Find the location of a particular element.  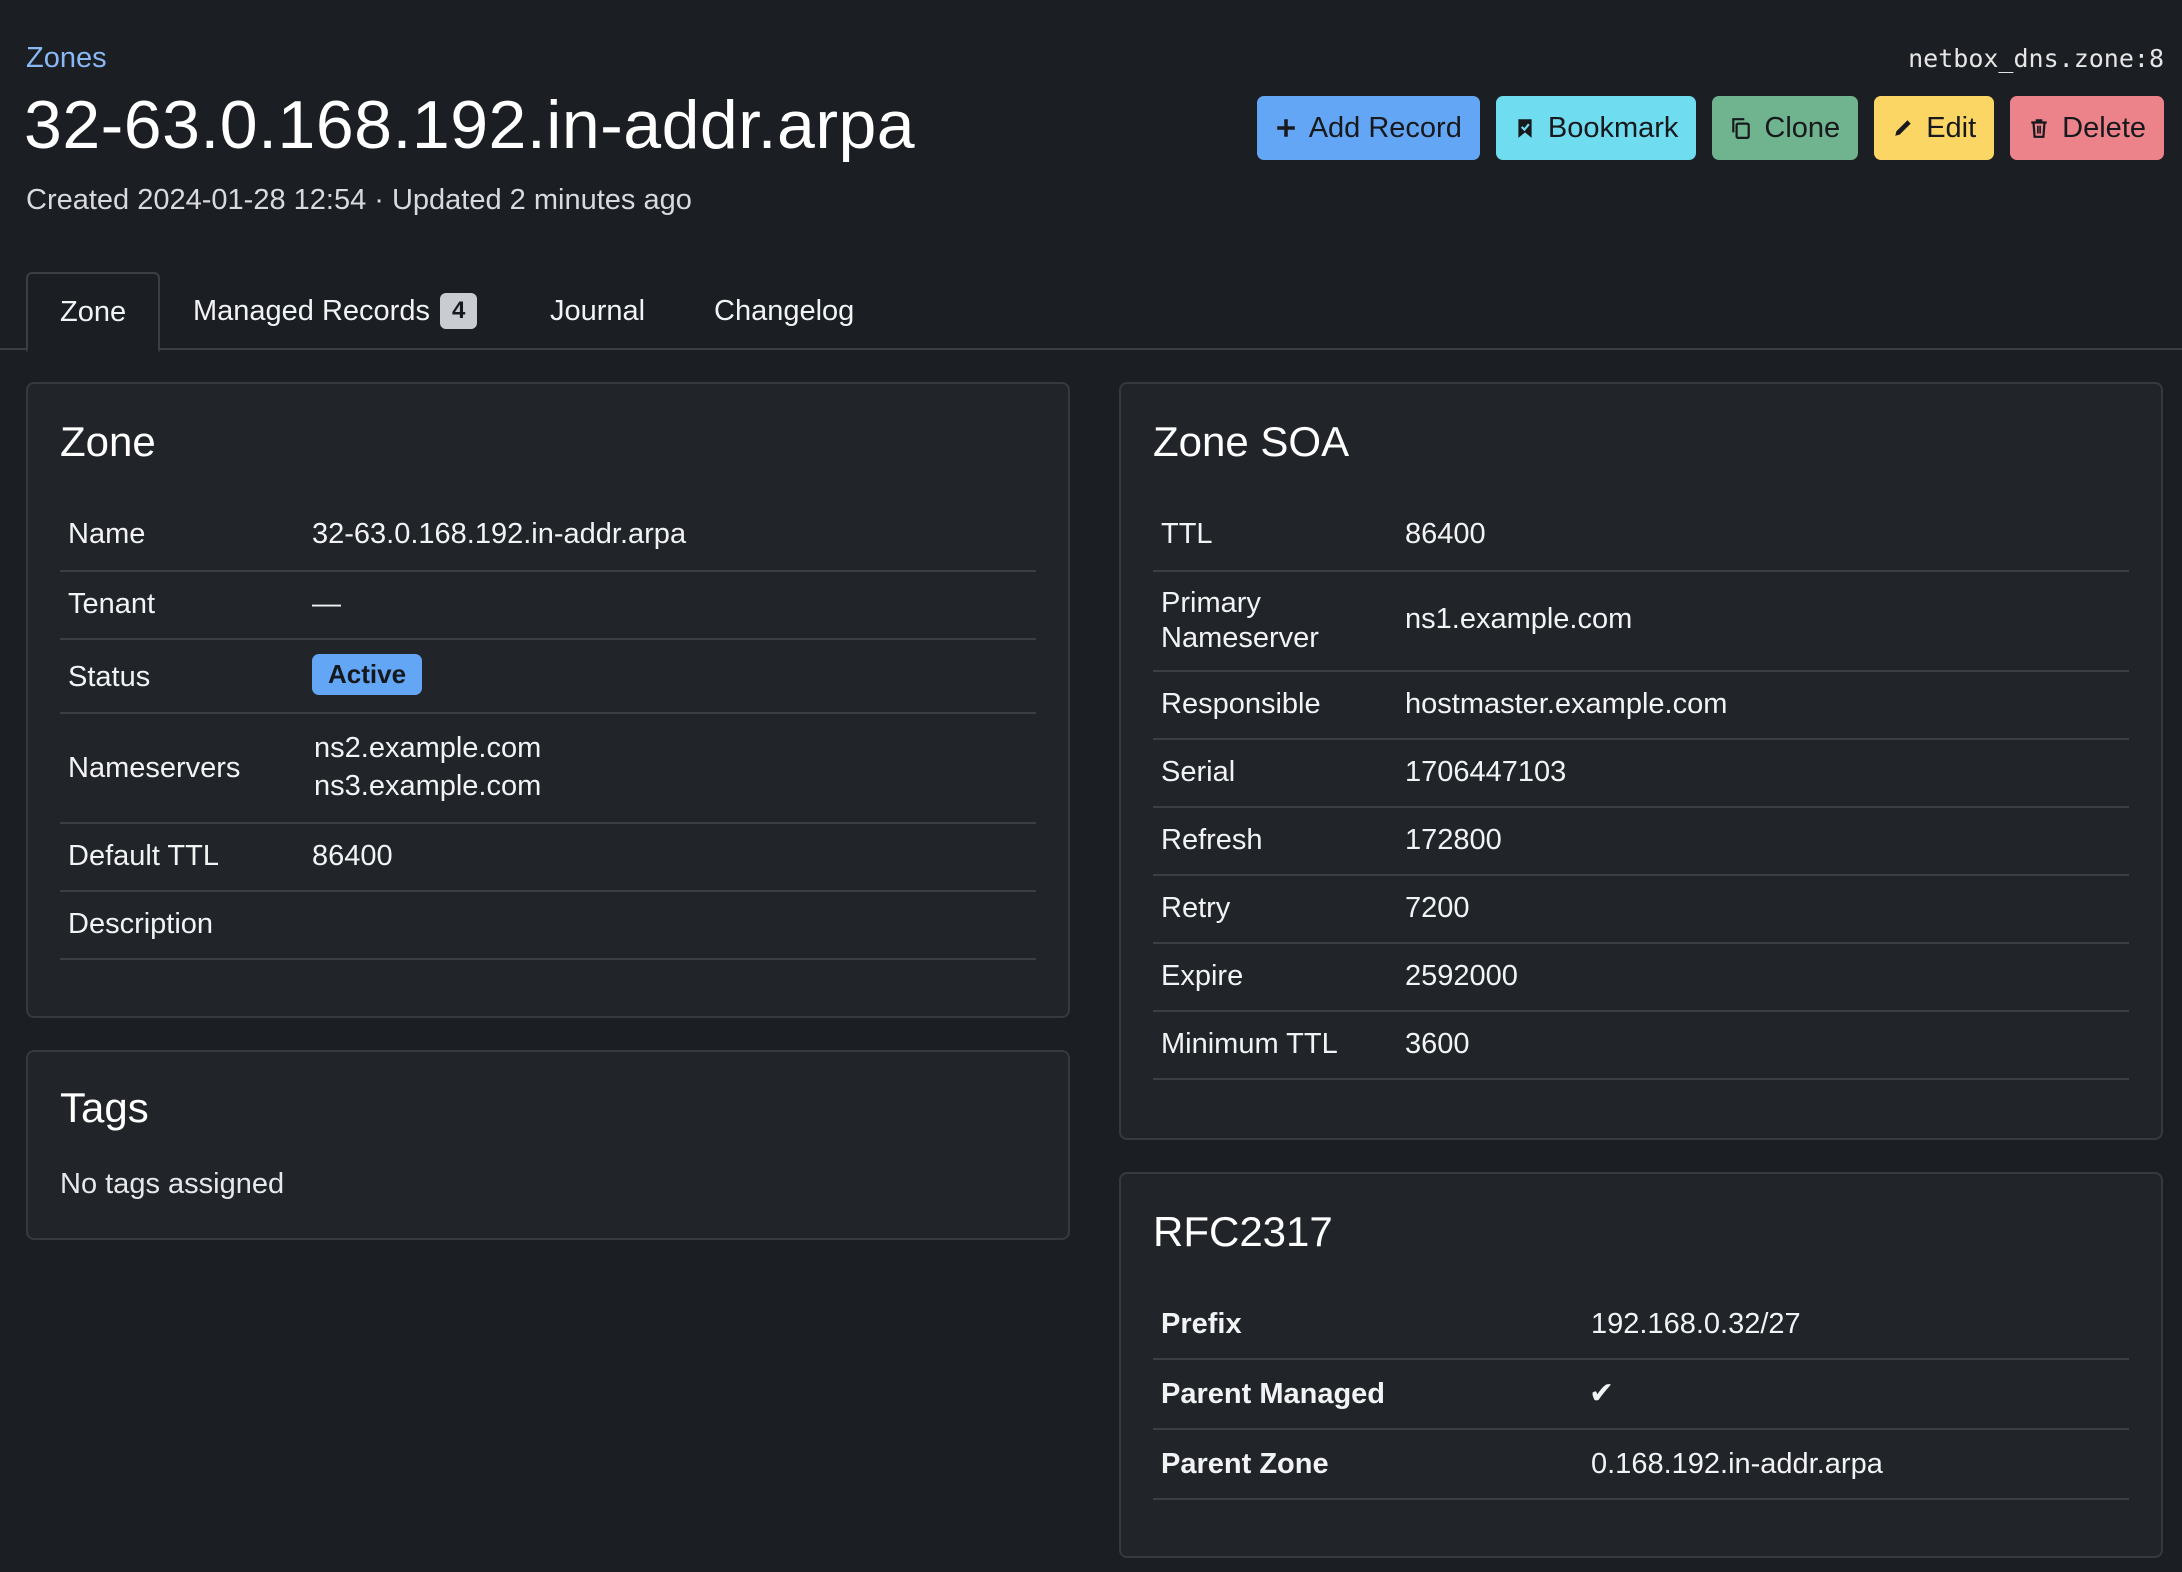

breadcrumb-zones: Zones is located at coordinates (66, 58).